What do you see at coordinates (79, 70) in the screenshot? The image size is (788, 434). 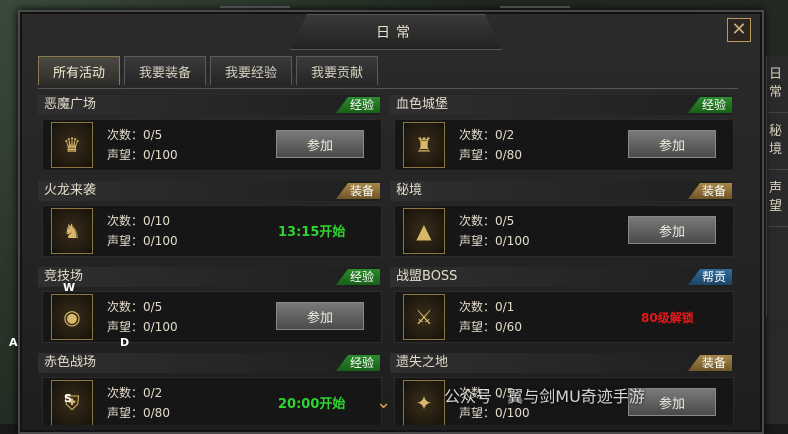 I see `tab-all-activities: 所有活动` at bounding box center [79, 70].